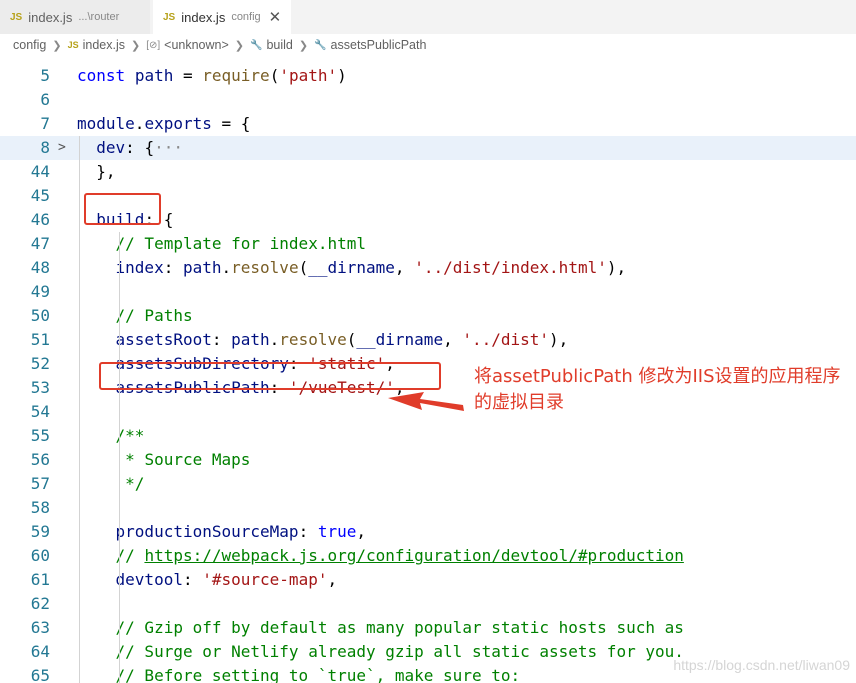 The image size is (856, 683). I want to click on breadcrumb-assets-public-path: assetsPublicPath, so click(379, 45).